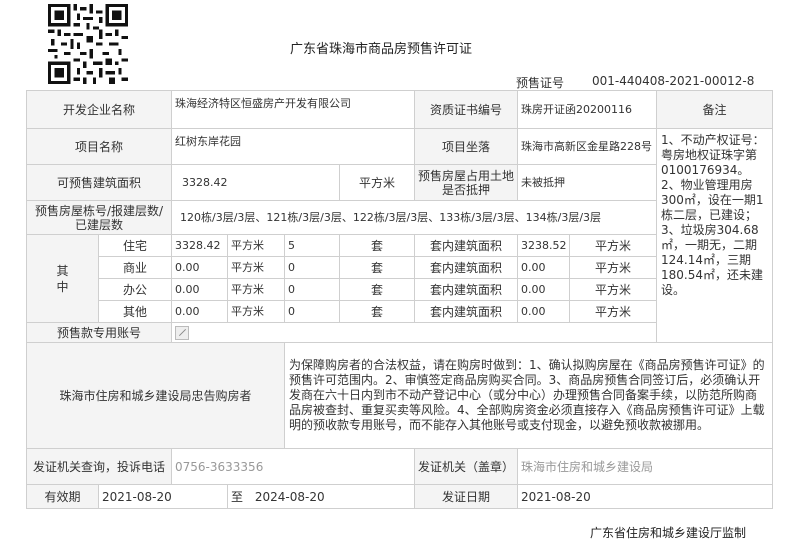  What do you see at coordinates (256, 182) in the screenshot?
I see `area-value: 3328.42` at bounding box center [256, 182].